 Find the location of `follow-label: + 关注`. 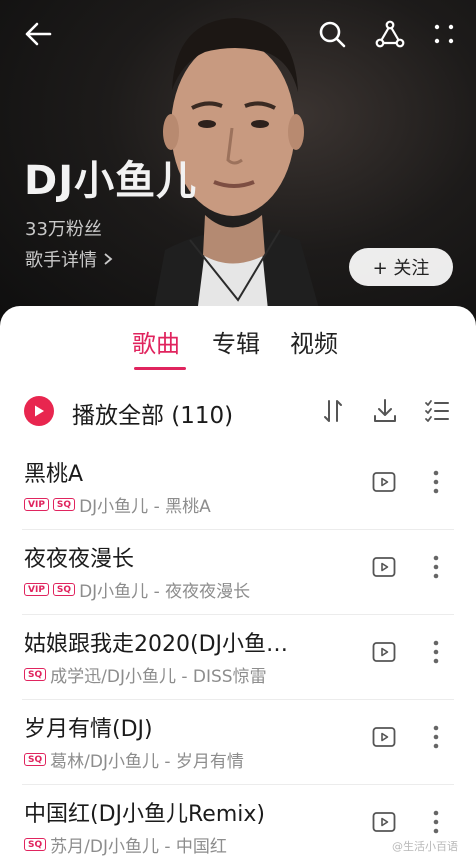

follow-label: + 关注 is located at coordinates (401, 268).